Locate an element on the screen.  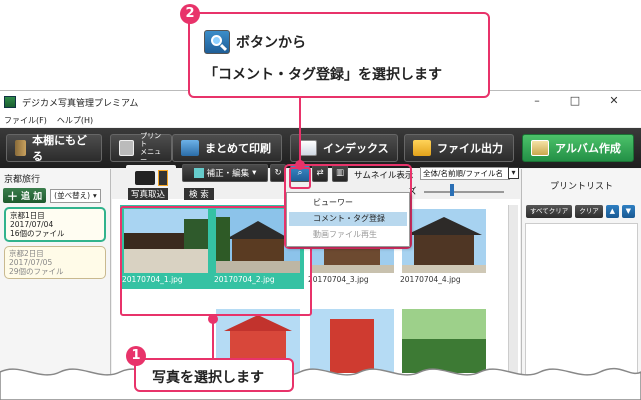
file-output-button: ファイル出力 is located at coordinates (459, 148).